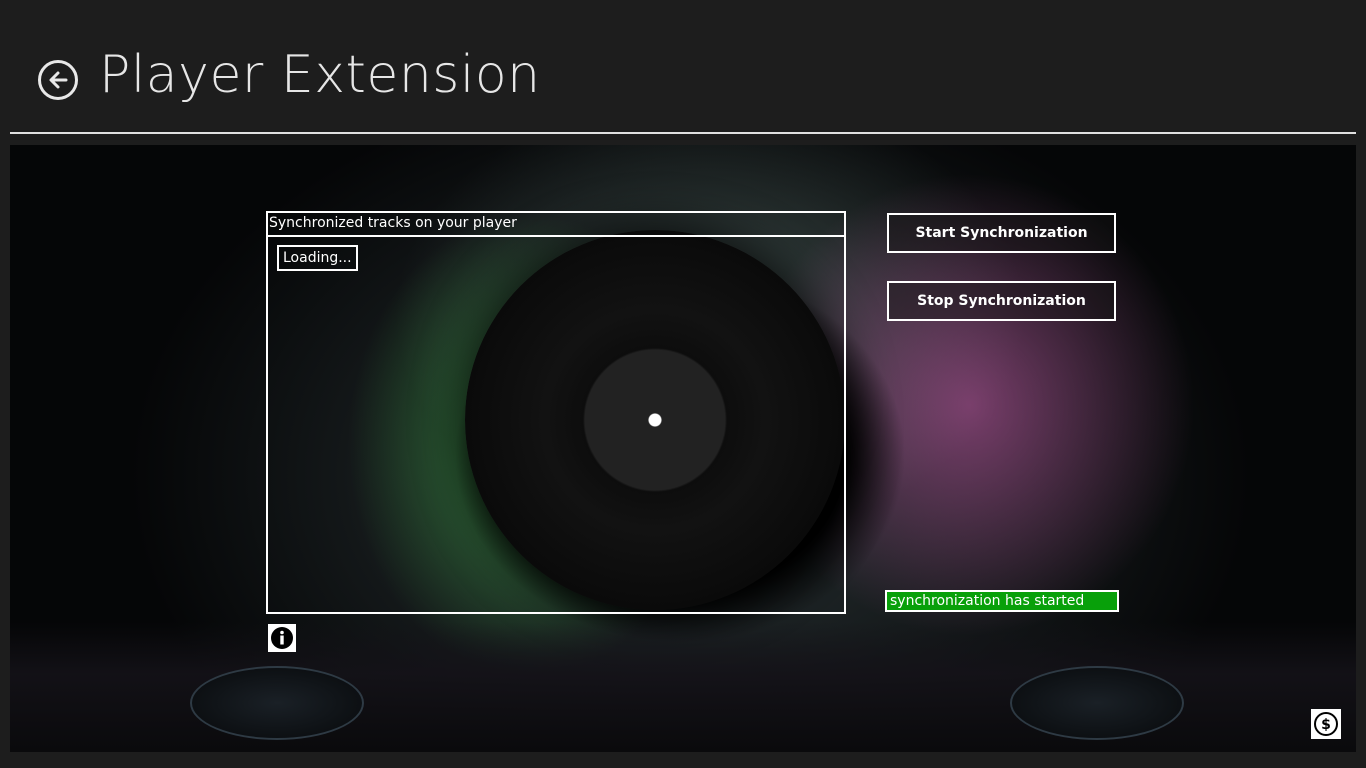 The width and height of the screenshot is (1366, 768). I want to click on start-synchronization-button: Start Synchronization, so click(1001, 233).